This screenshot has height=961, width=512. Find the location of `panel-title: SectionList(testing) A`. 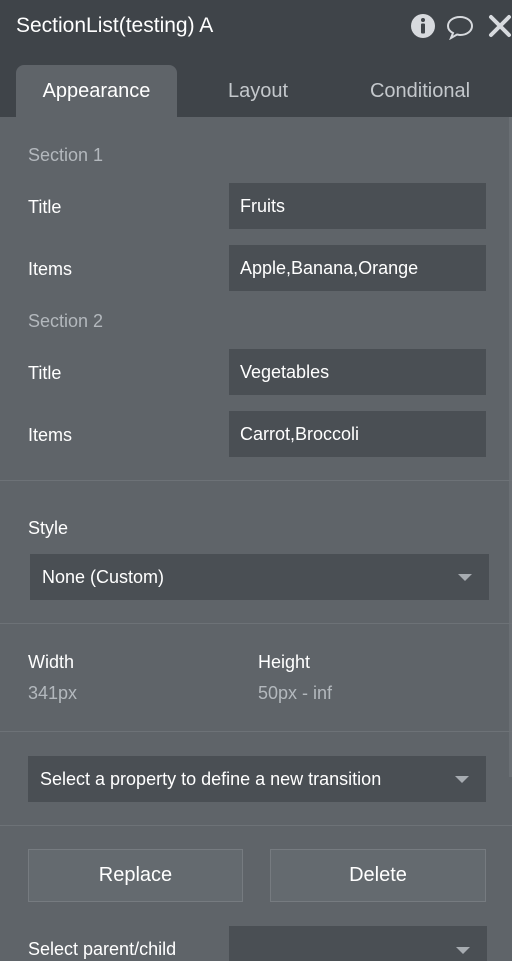

panel-title: SectionList(testing) A is located at coordinates (115, 25).